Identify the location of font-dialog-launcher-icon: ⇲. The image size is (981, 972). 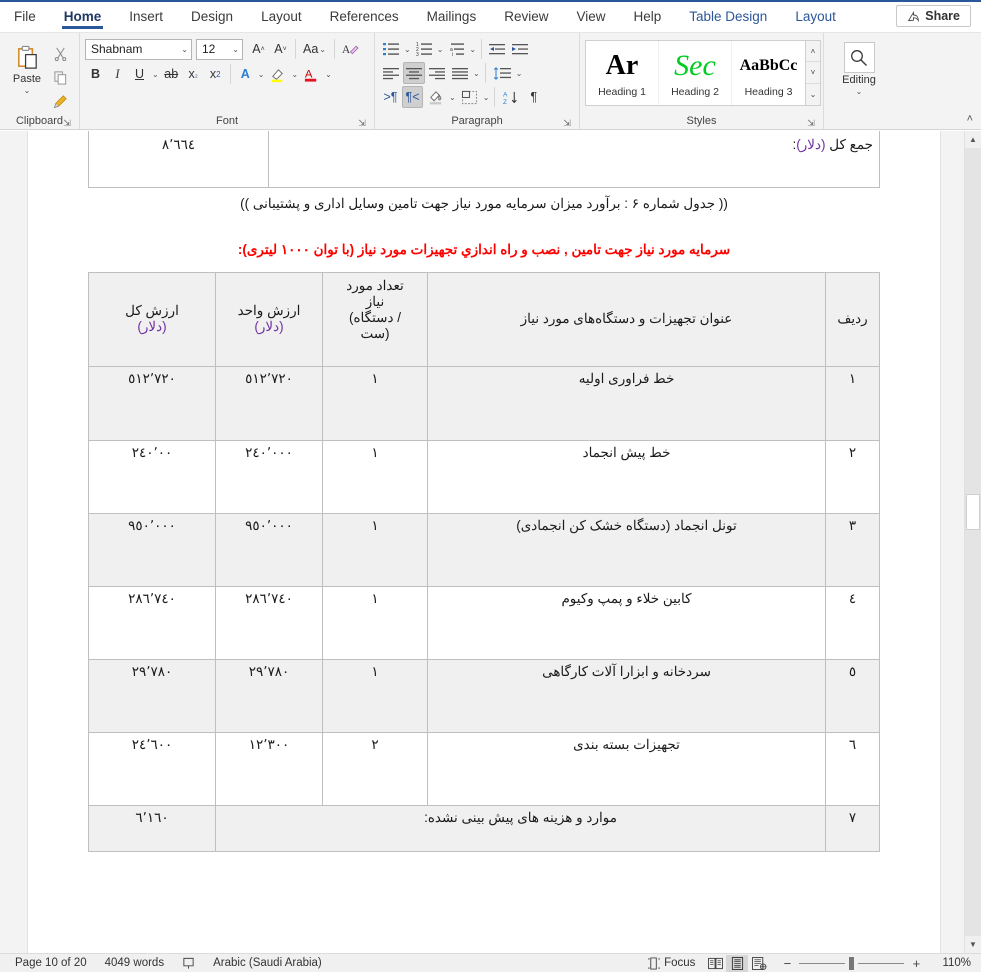
(362, 123).